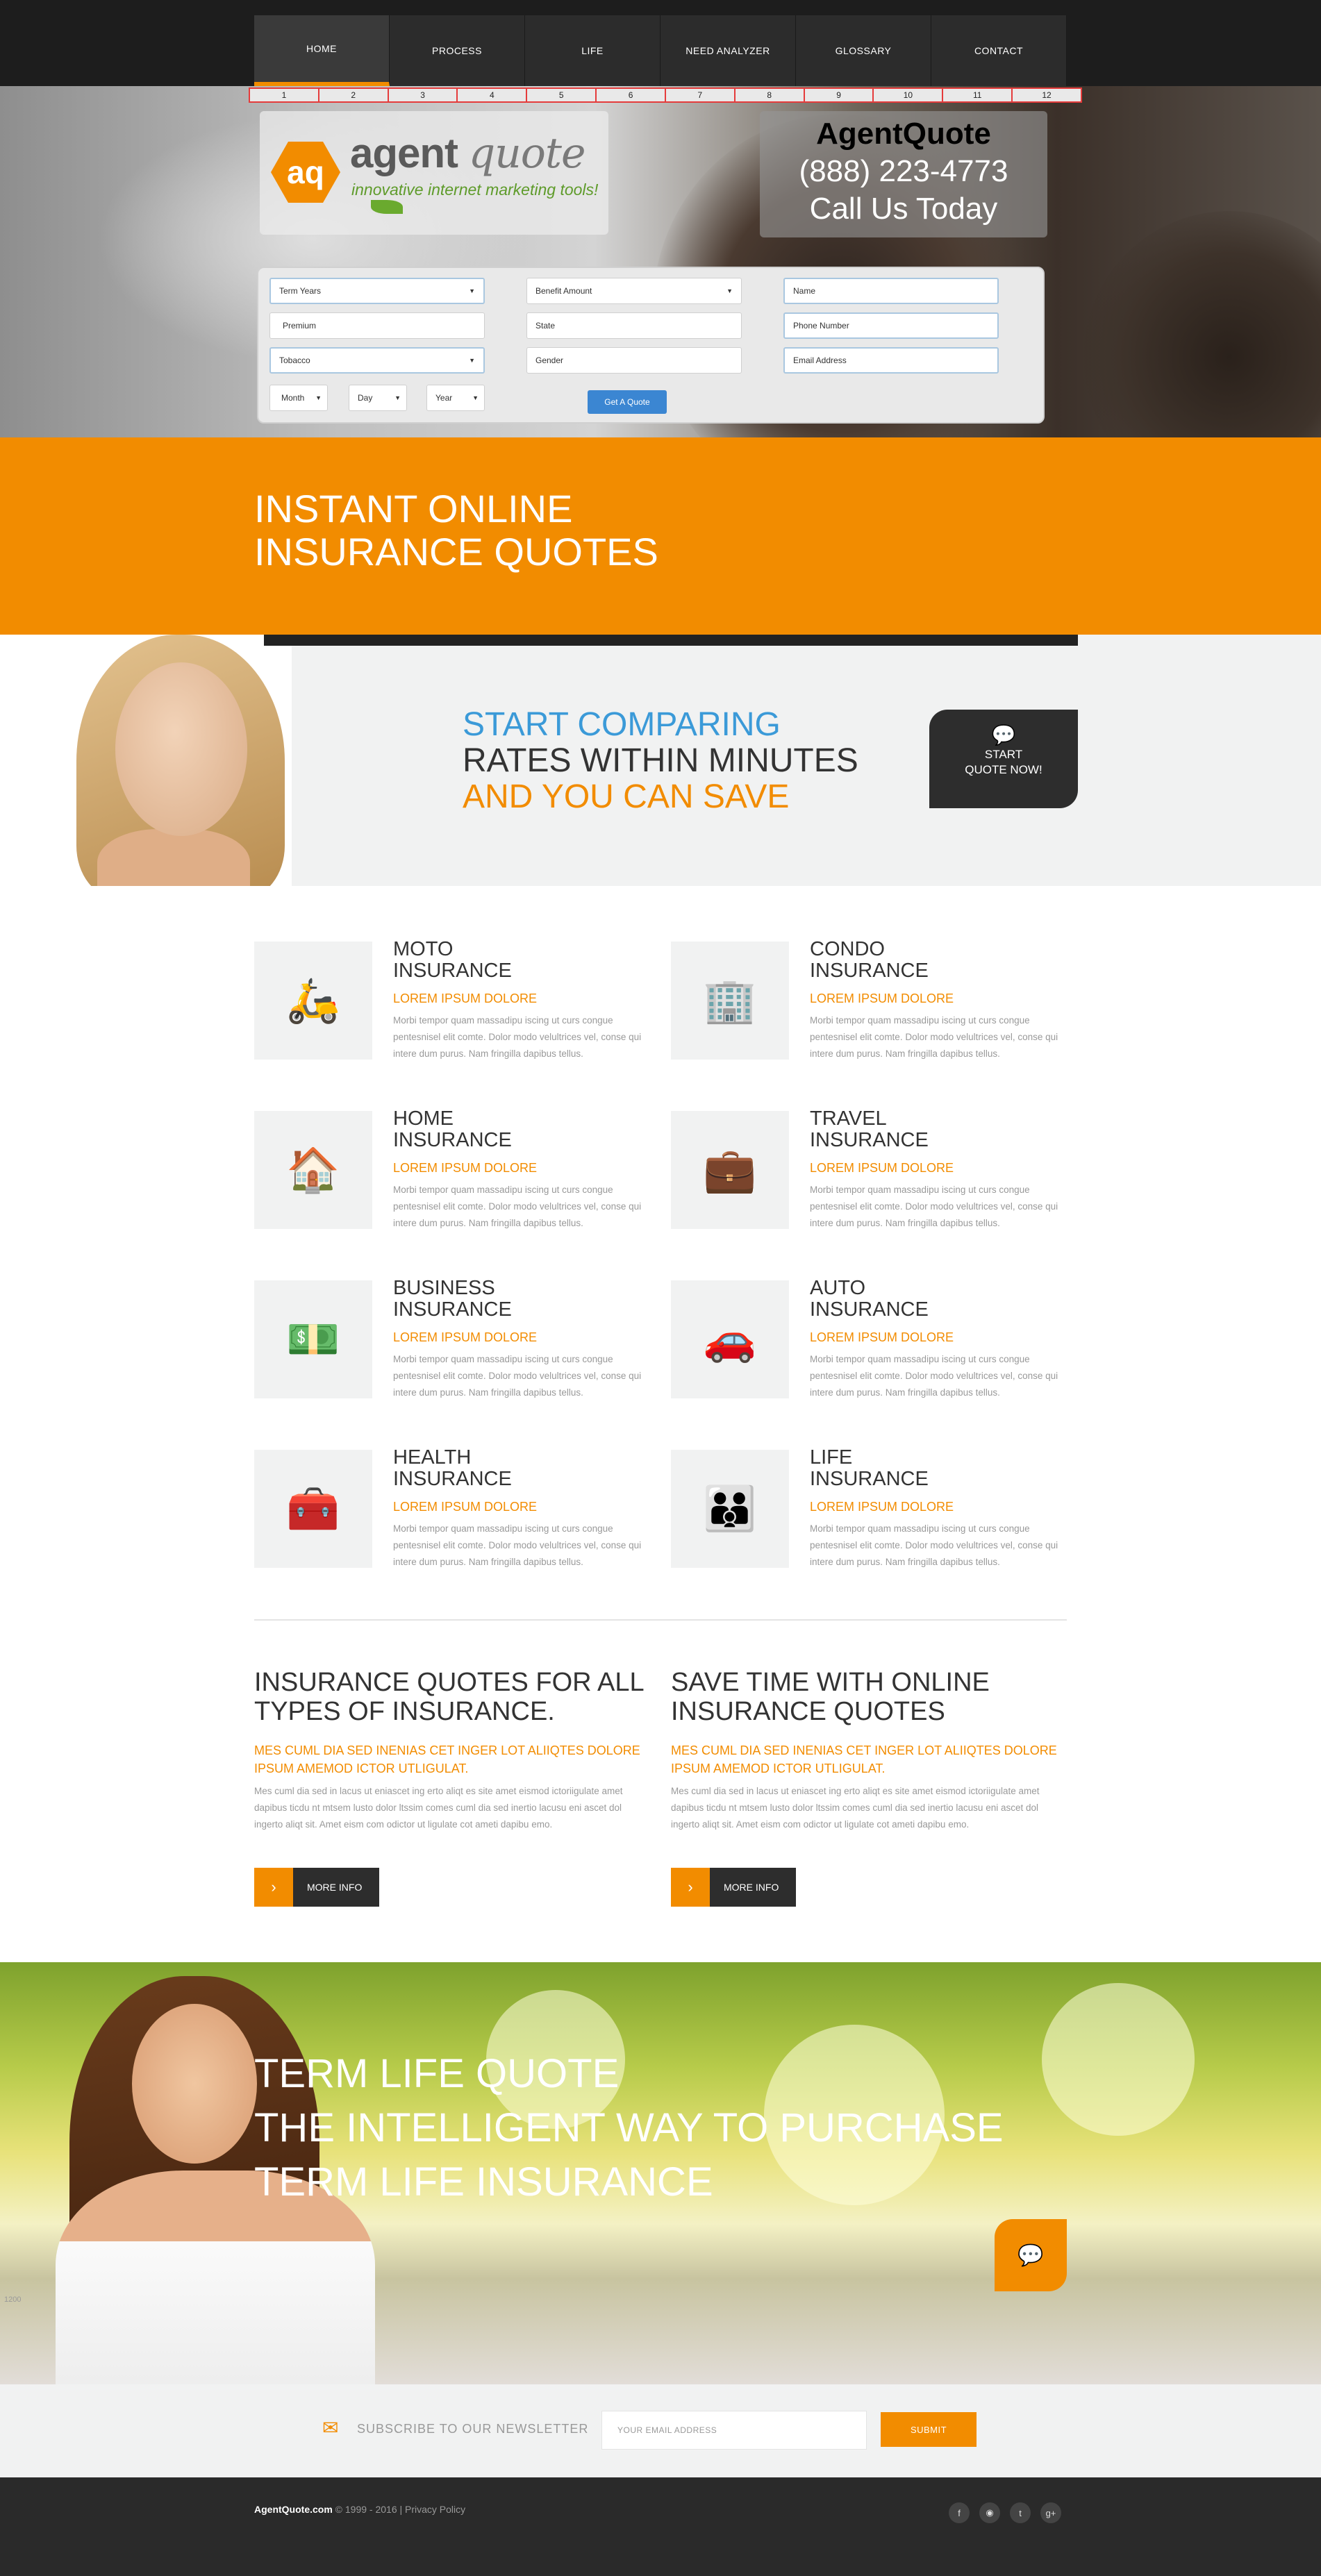 The width and height of the screenshot is (1321, 2576). Describe the element at coordinates (929, 2429) in the screenshot. I see `newsletter-submit-button: SUBMIT` at that location.